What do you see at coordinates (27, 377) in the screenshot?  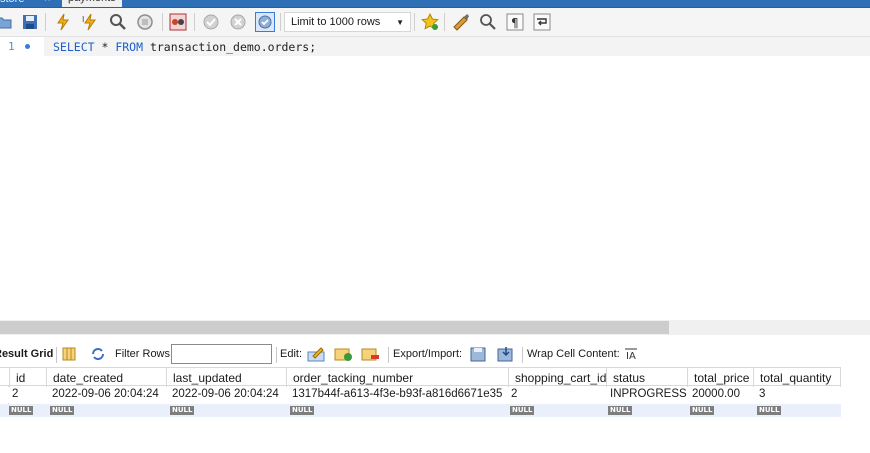 I see `column-header: id` at bounding box center [27, 377].